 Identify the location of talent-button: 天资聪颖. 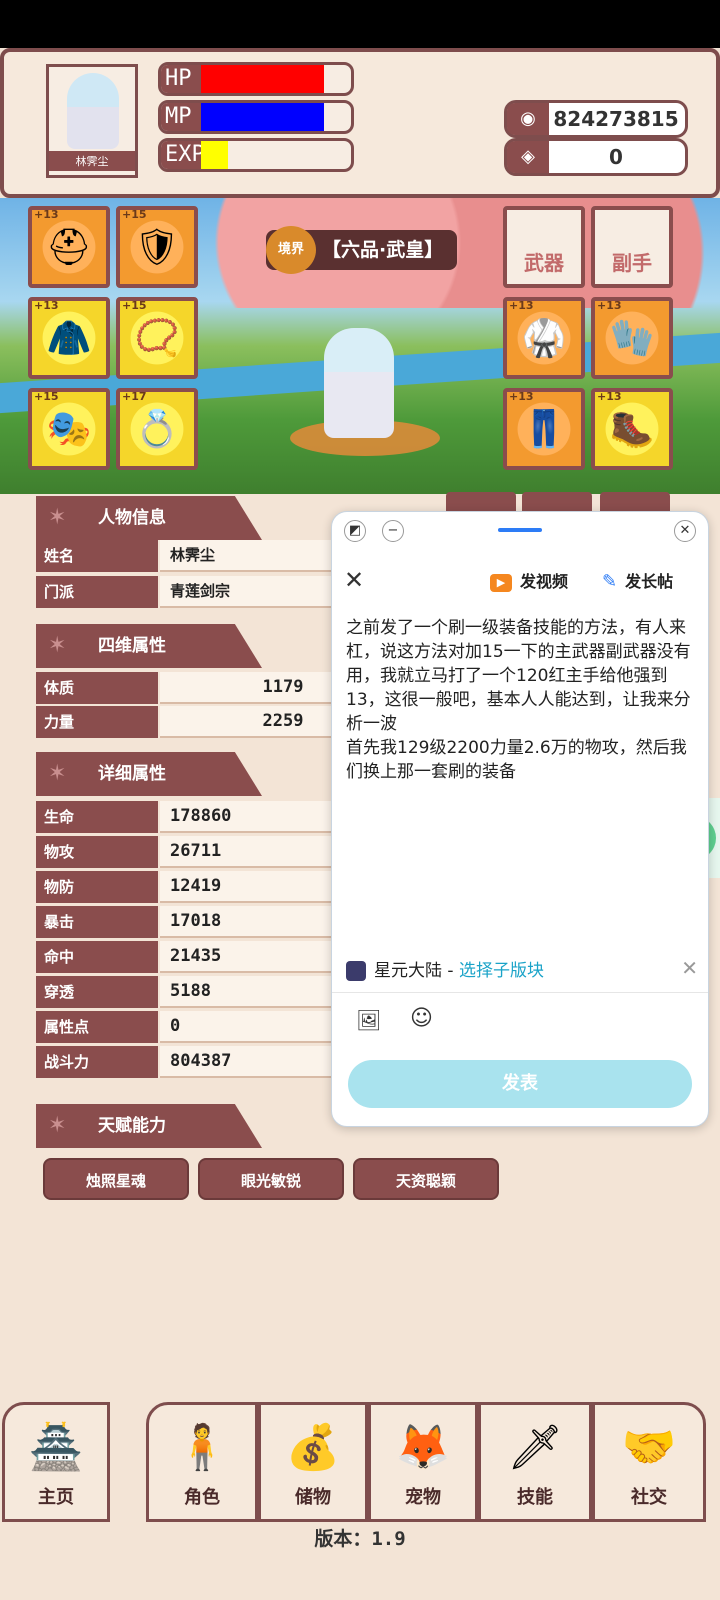
(426, 1179).